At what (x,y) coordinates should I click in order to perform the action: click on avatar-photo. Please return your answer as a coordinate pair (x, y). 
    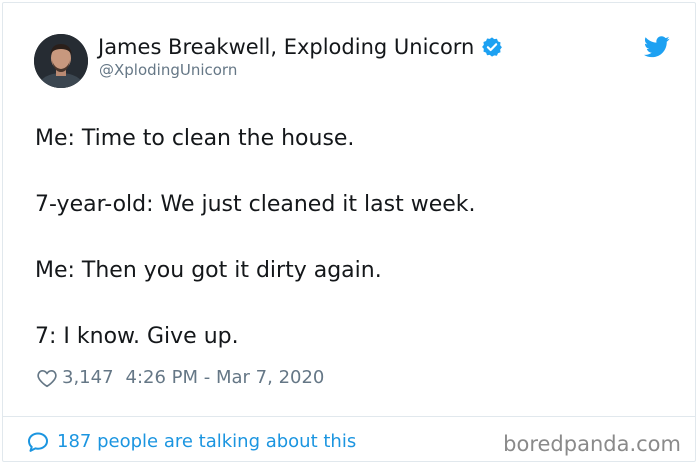
    Looking at the image, I should click on (61, 61).